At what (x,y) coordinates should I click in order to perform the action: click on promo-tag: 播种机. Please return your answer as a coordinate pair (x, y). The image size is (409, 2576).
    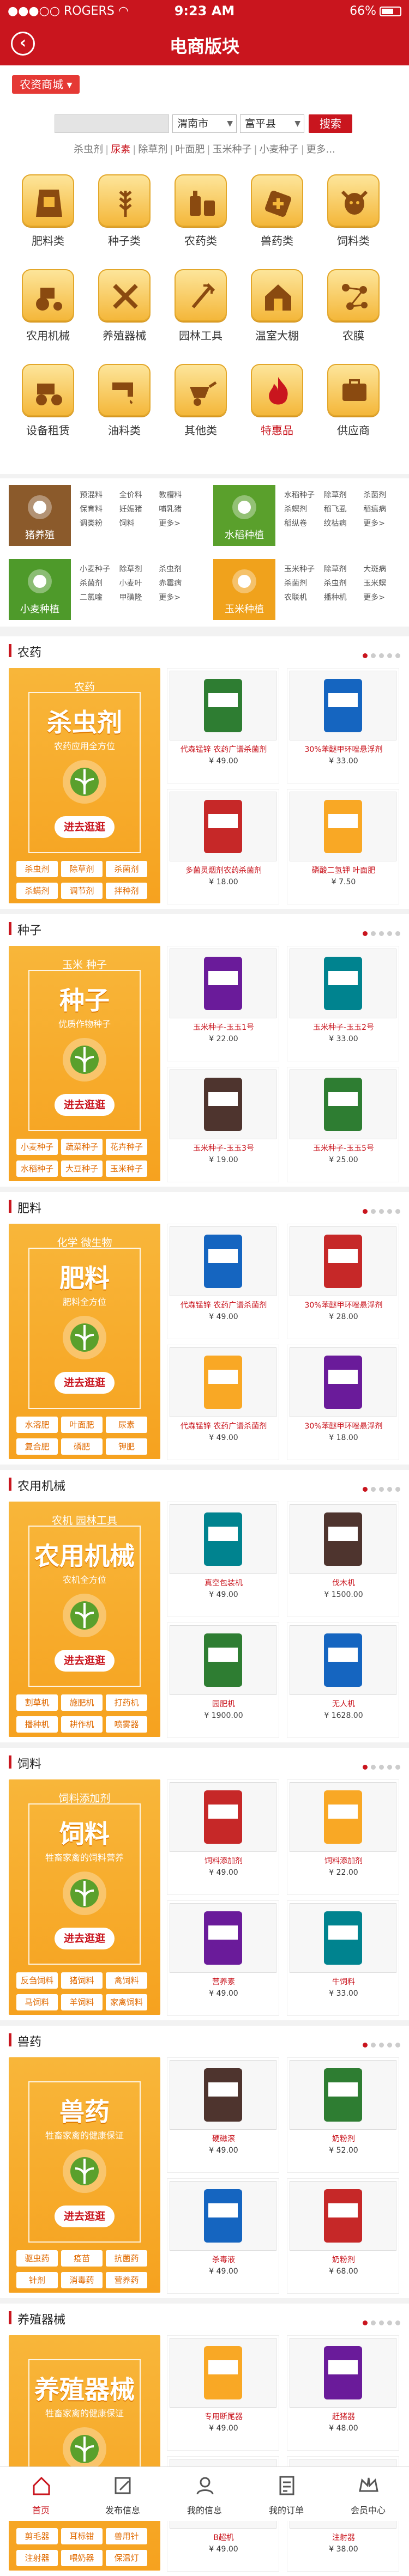
    Looking at the image, I should click on (37, 1724).